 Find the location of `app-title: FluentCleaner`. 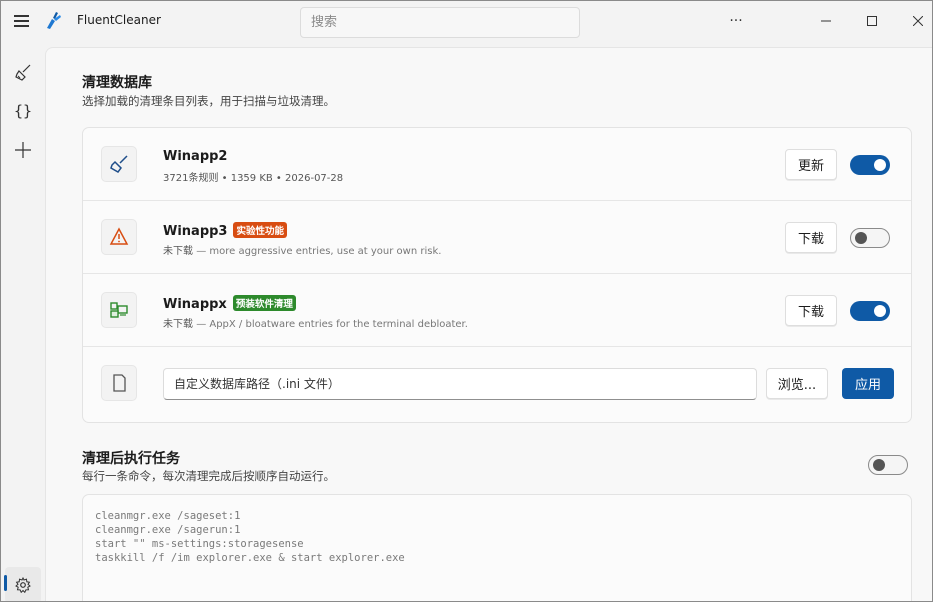

app-title: FluentCleaner is located at coordinates (119, 20).